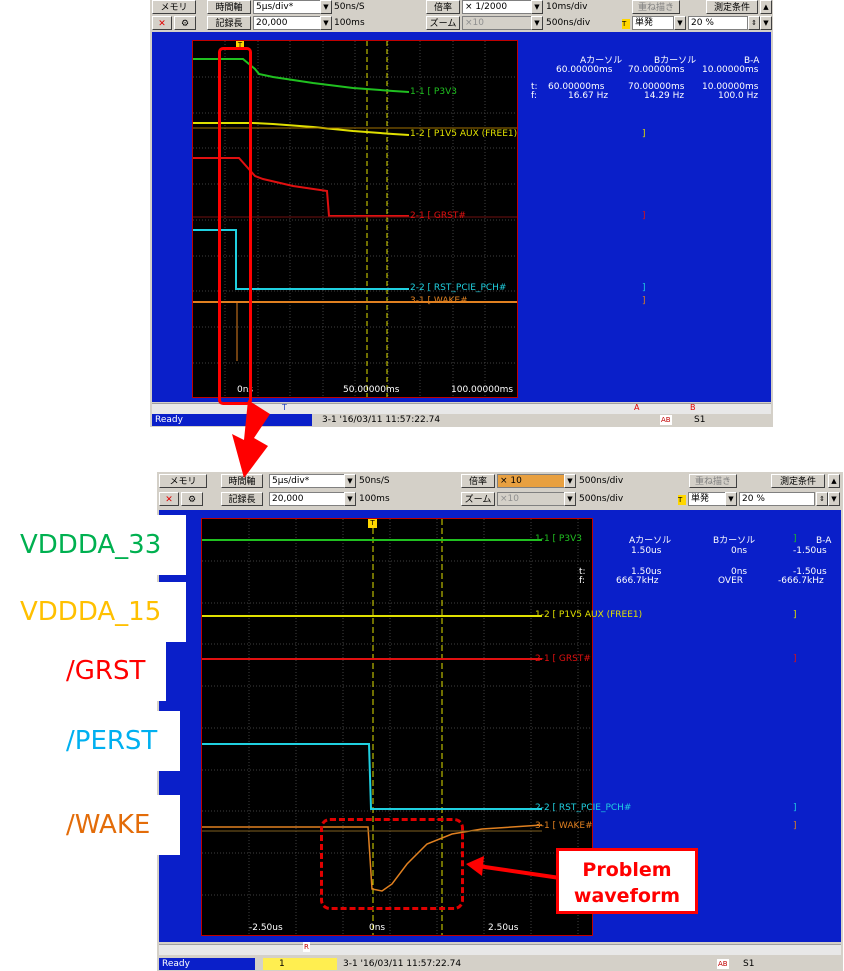 The height and width of the screenshot is (971, 844). I want to click on top-cursor-b-top: 70.00000ms, so click(656, 70).